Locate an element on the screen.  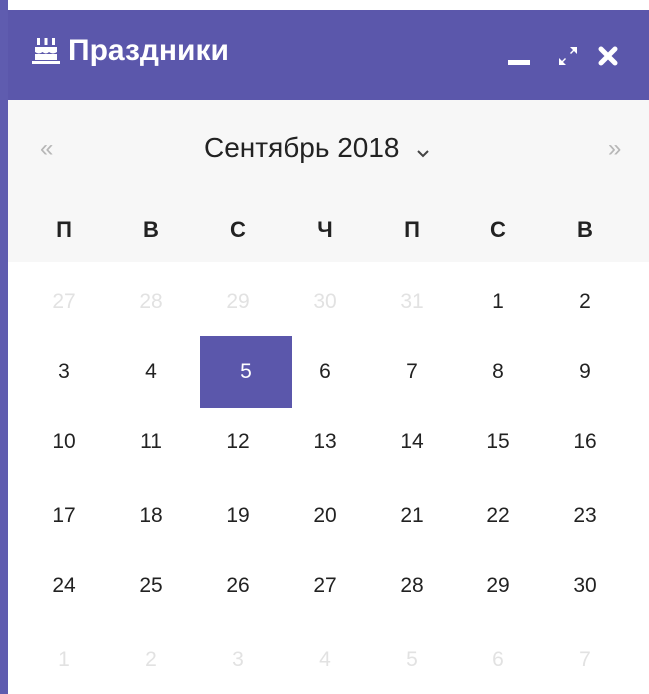
calendar-day: 29 is located at coordinates (498, 586).